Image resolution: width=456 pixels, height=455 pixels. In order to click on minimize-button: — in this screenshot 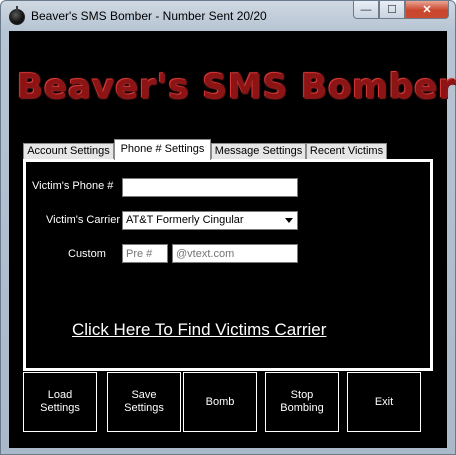, I will do `click(366, 10)`.